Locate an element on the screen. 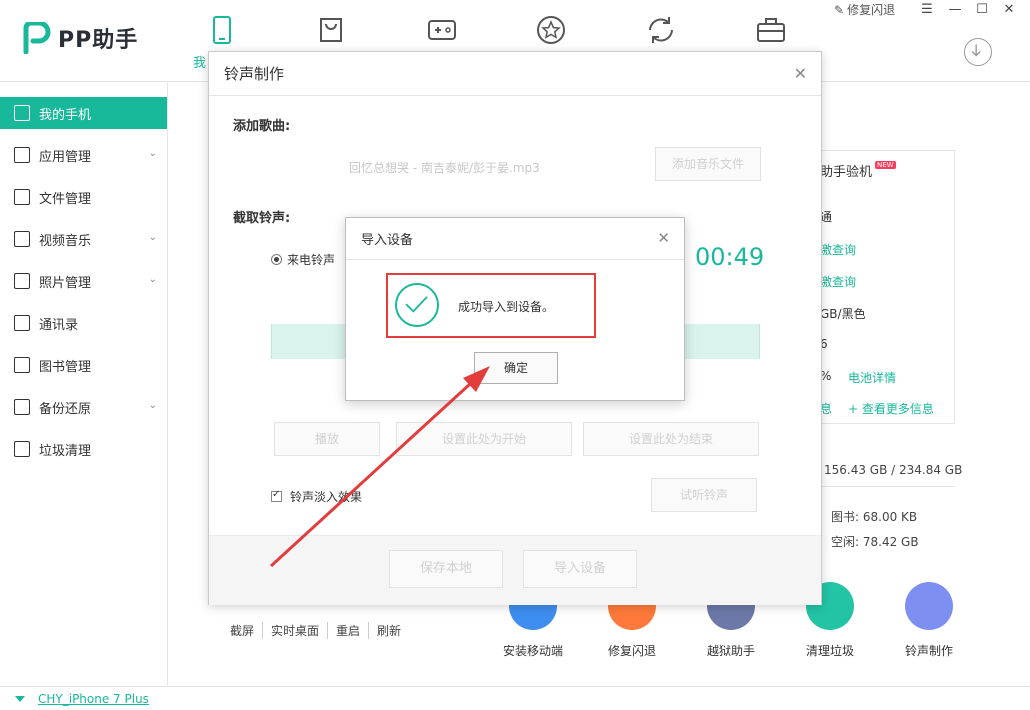 This screenshot has width=1030, height=710. ok-button: 确定 is located at coordinates (516, 368).